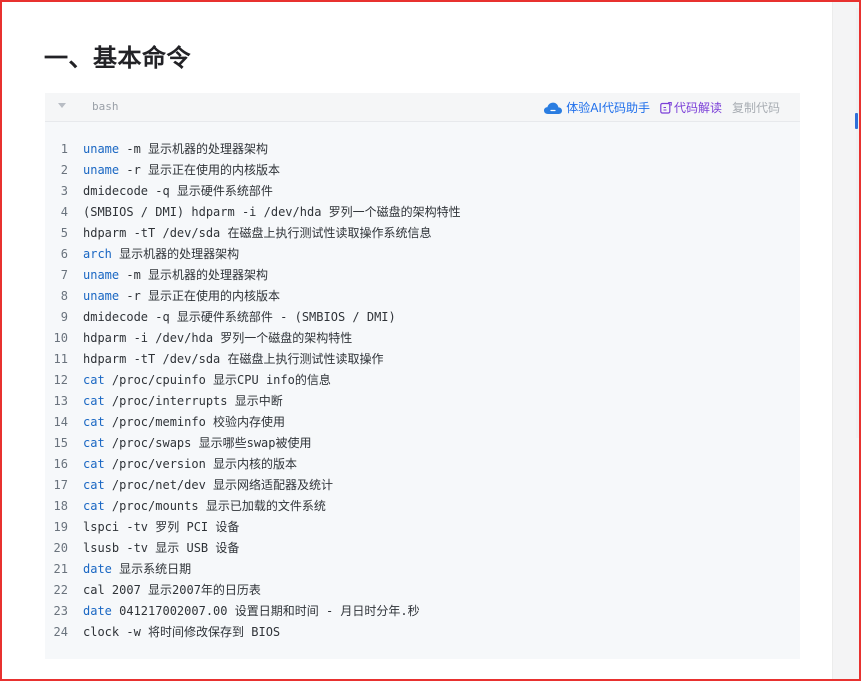 Image resolution: width=861 pixels, height=681 pixels. What do you see at coordinates (857, 223) in the screenshot?
I see `scrollbar-track` at bounding box center [857, 223].